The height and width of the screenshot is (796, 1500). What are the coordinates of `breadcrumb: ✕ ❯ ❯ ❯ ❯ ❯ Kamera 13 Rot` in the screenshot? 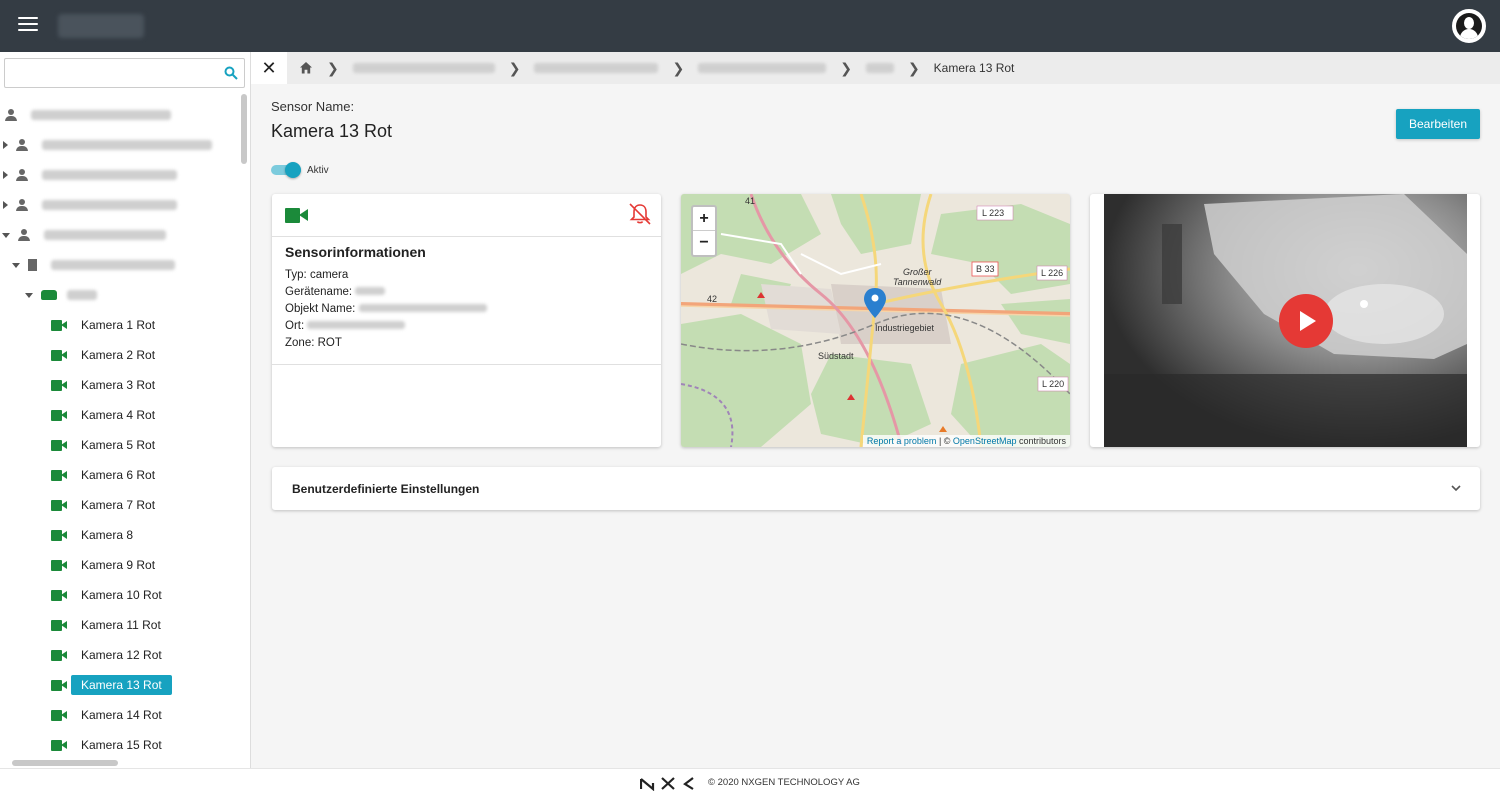 It's located at (875, 68).